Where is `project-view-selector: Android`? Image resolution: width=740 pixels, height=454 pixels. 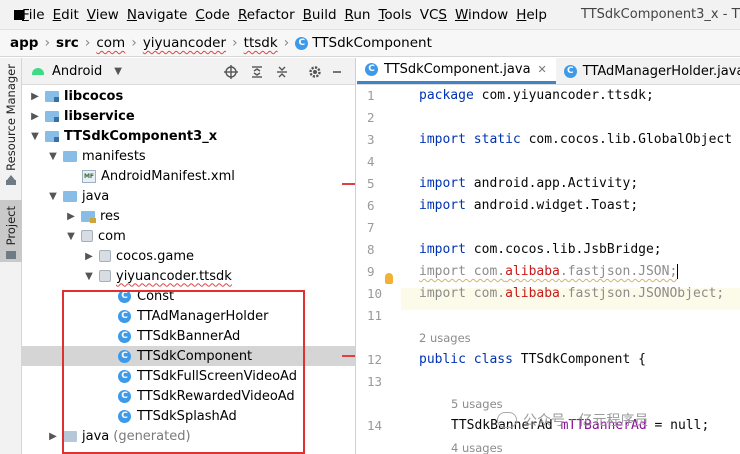
project-view-selector: Android is located at coordinates (77, 71).